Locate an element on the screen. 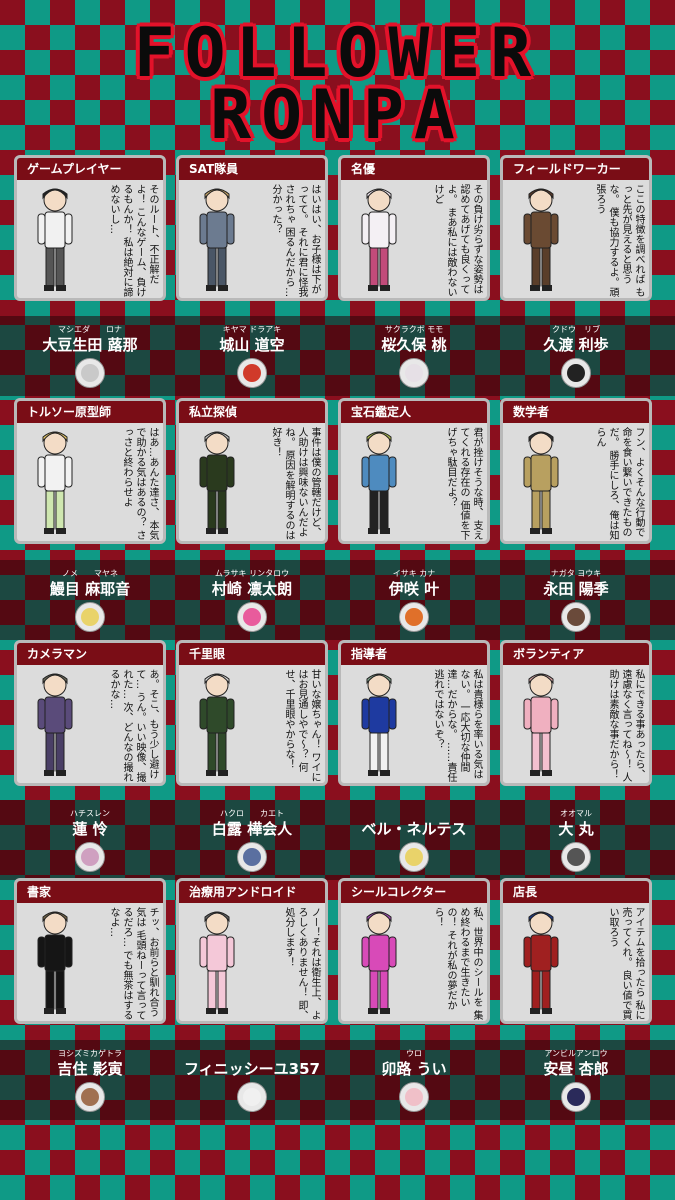  name-reading: ハクロ カエト is located at coordinates (252, 813).